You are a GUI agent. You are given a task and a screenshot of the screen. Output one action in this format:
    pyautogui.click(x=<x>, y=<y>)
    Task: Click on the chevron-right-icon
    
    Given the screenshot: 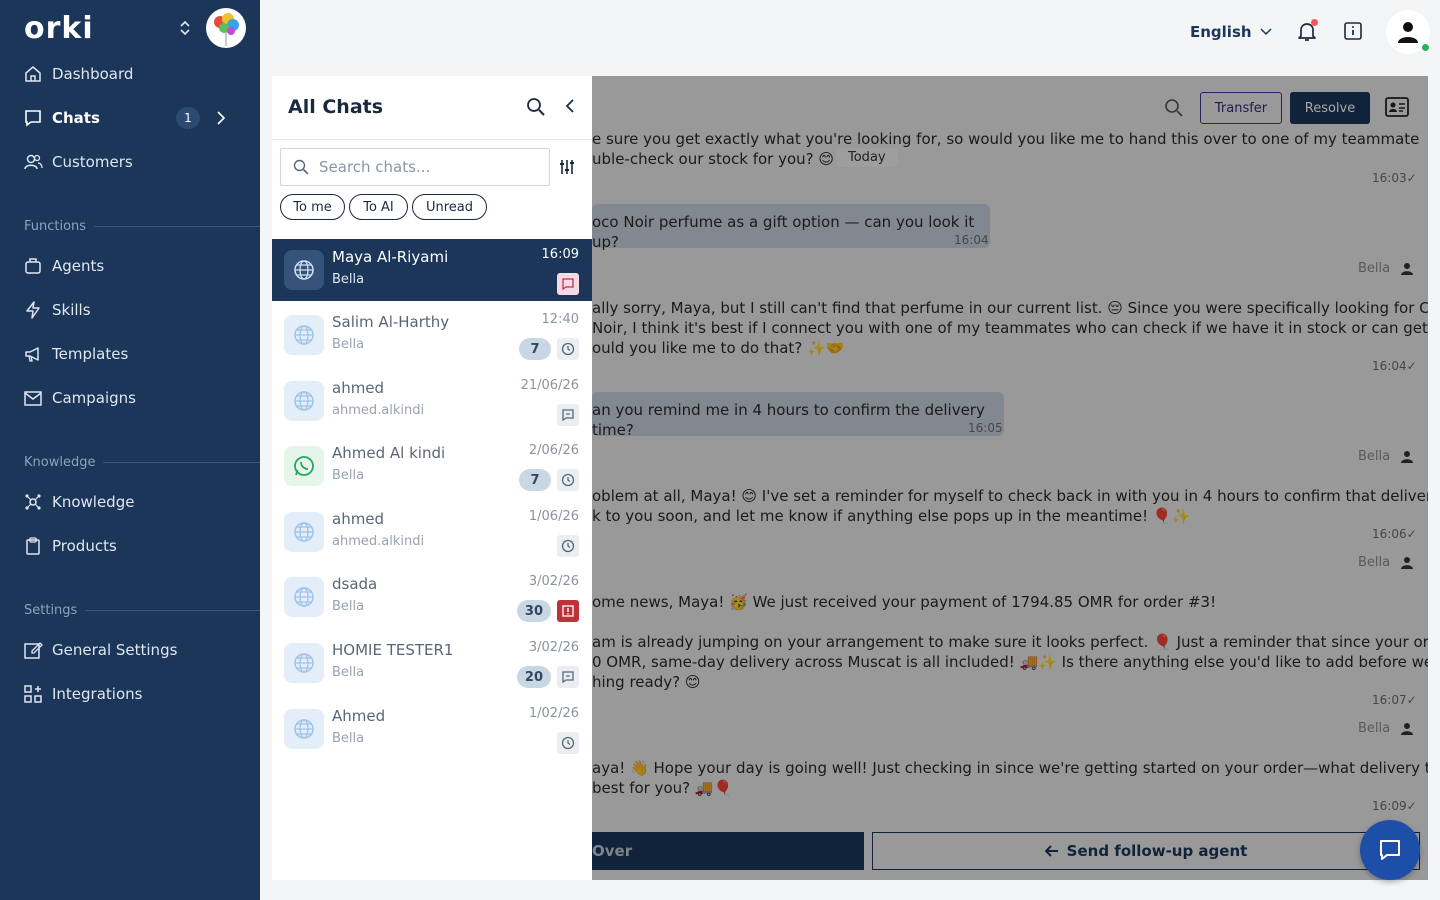 What is the action you would take?
    pyautogui.click(x=221, y=118)
    